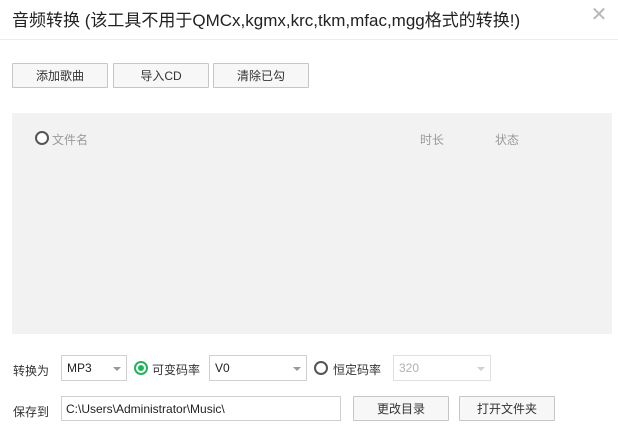 The width and height of the screenshot is (618, 440). What do you see at coordinates (201, 408) in the screenshot?
I see `save-path-input` at bounding box center [201, 408].